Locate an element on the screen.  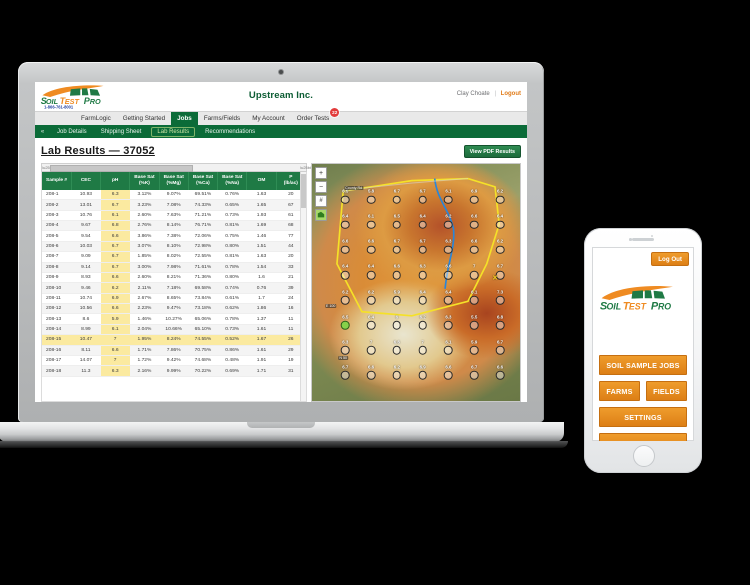
phone-home-button is located at coordinates (644, 456).